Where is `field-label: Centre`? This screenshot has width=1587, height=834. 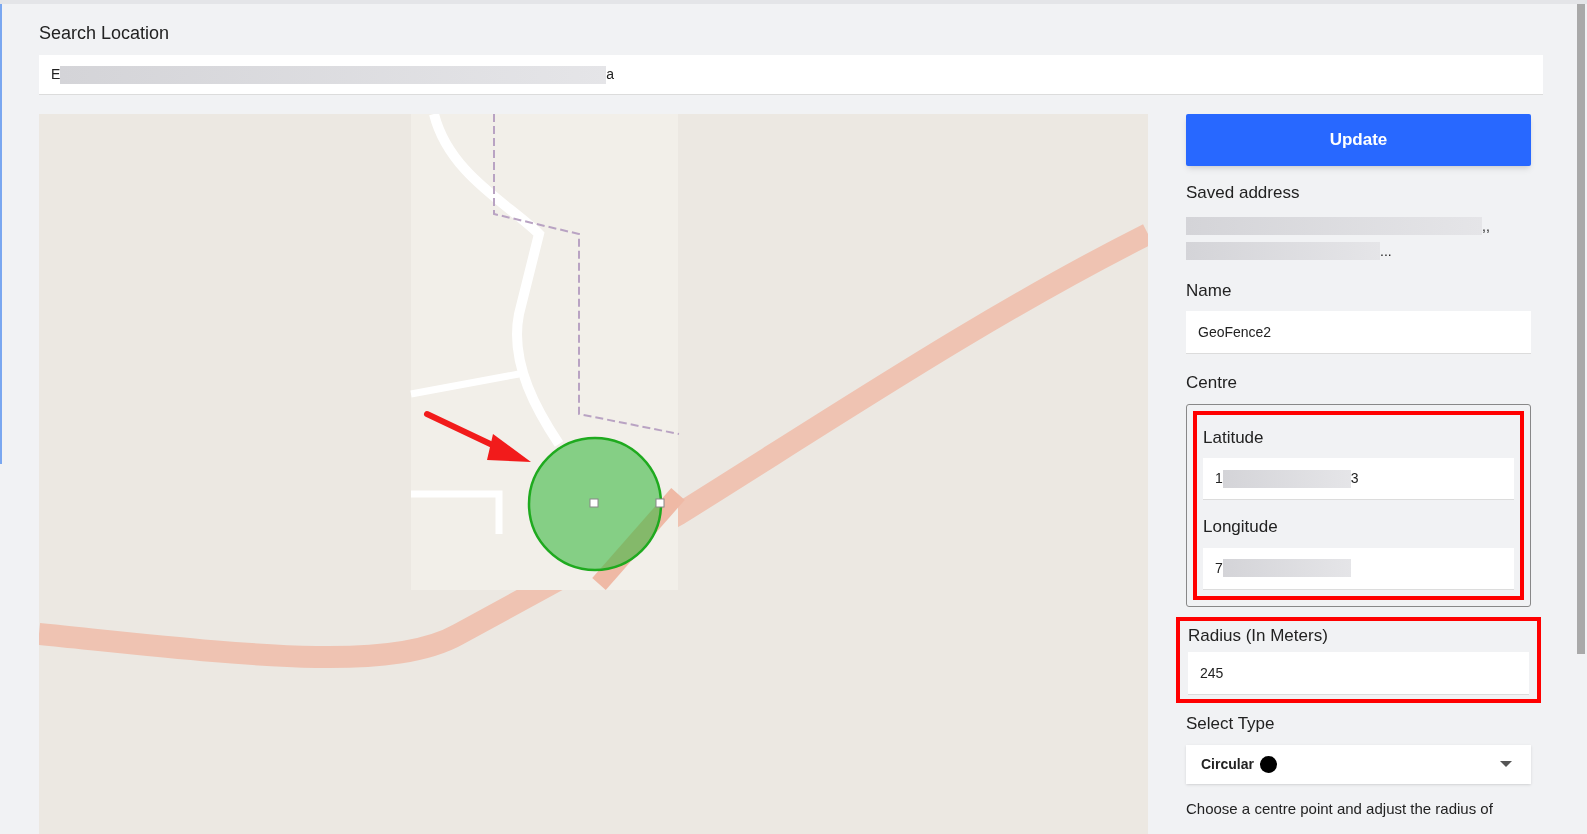 field-label: Centre is located at coordinates (1212, 383).